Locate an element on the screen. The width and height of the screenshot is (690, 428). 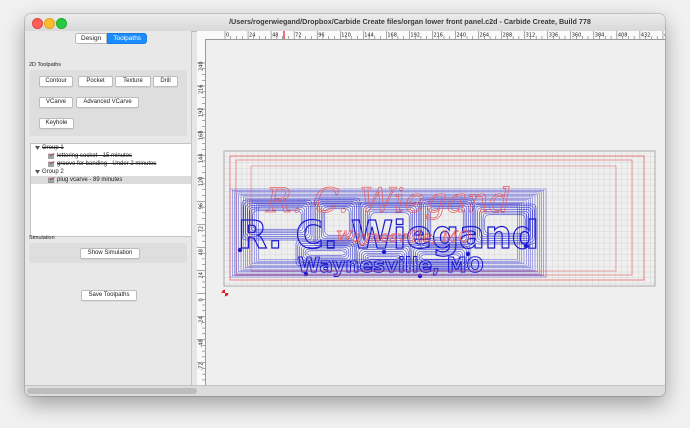
ruler-tick-label: 384 is located at coordinates (600, 36).